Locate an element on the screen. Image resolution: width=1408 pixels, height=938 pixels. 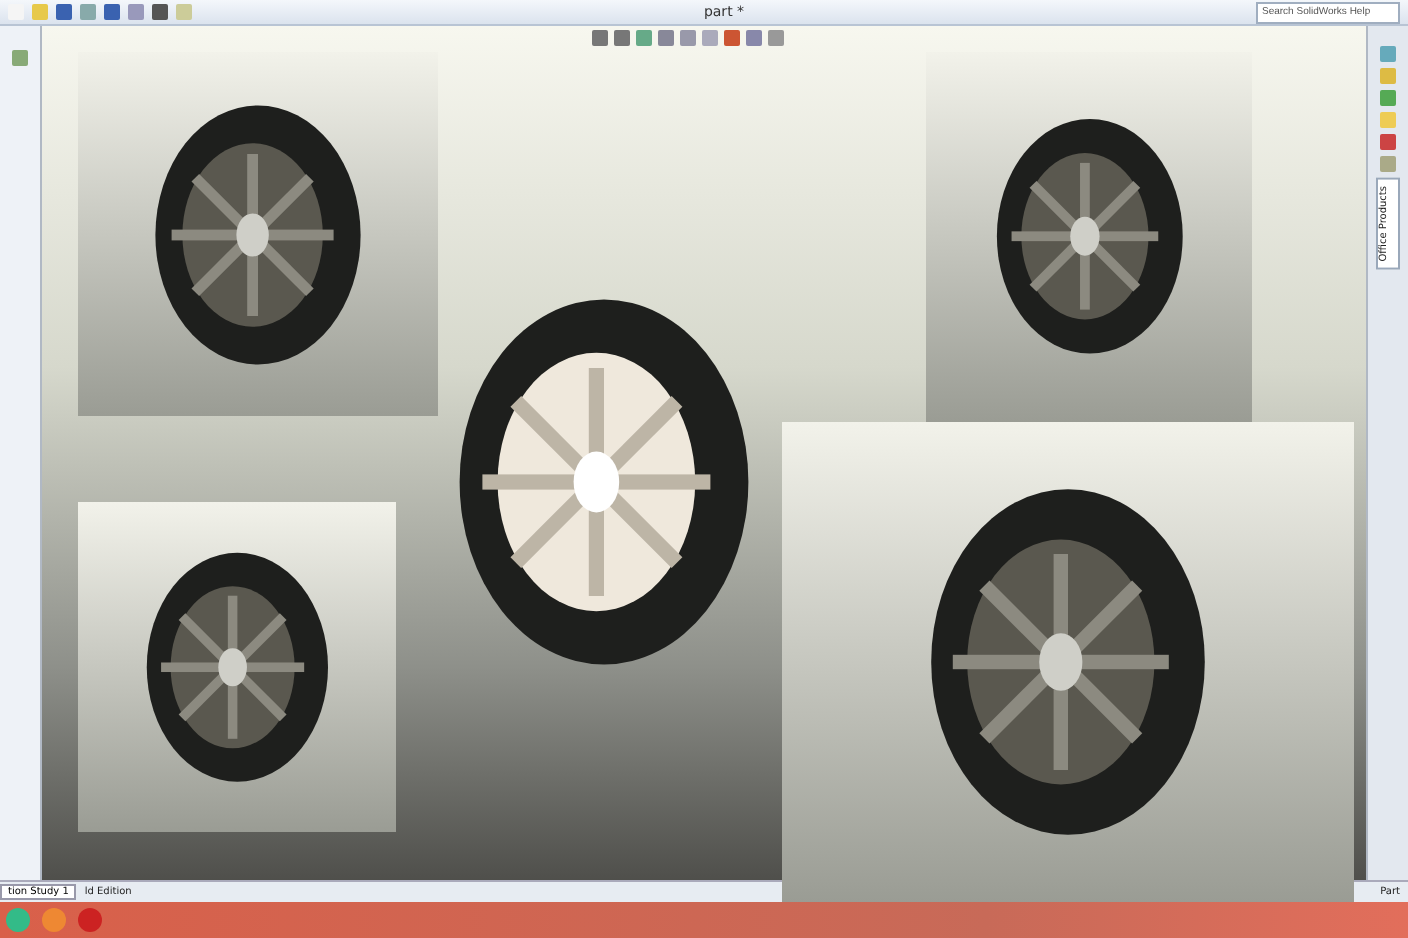
toolbar-icon is located at coordinates (20, 58).